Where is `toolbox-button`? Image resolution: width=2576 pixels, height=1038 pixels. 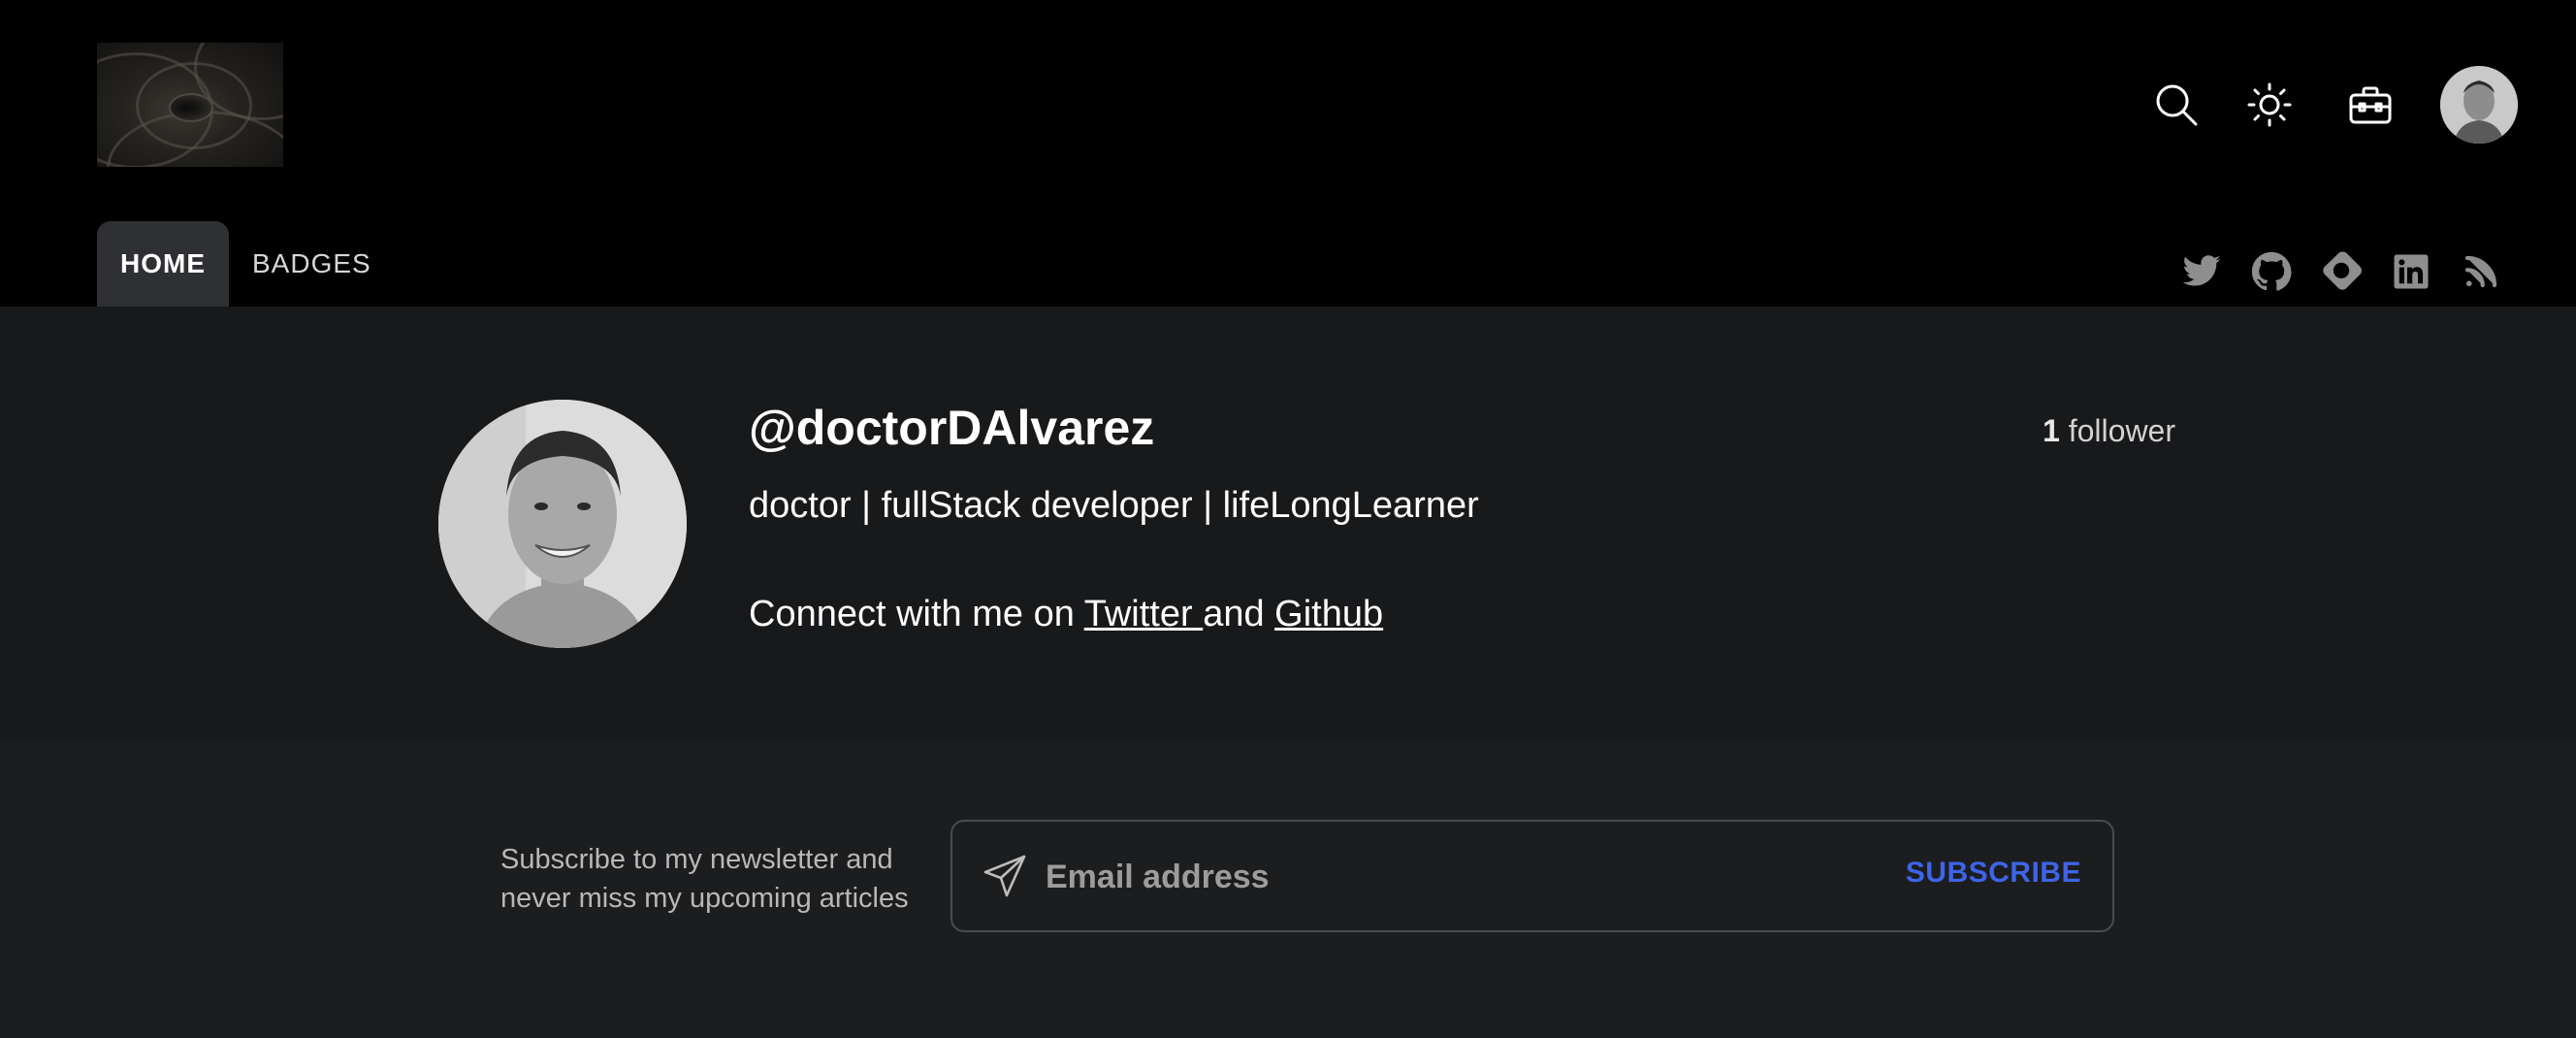
toolbox-button is located at coordinates (2370, 105).